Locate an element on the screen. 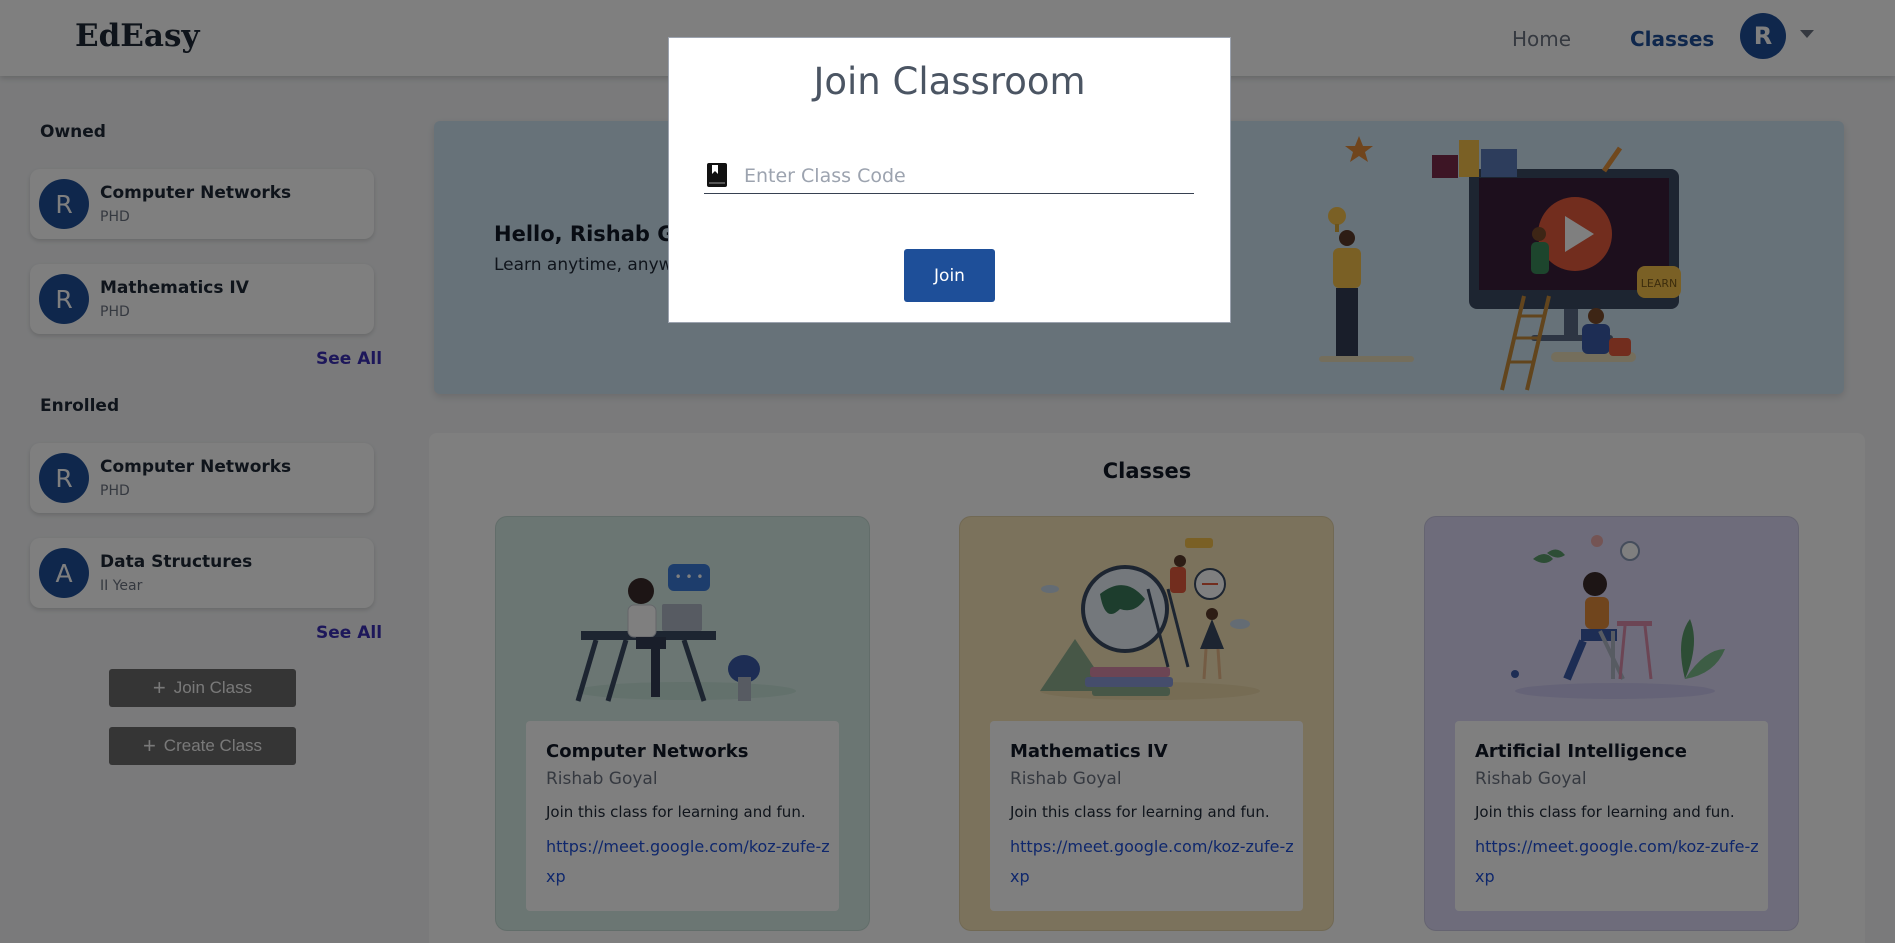 The width and height of the screenshot is (1895, 943). join-classroom-dialog: Join Classroom Join is located at coordinates (949, 180).